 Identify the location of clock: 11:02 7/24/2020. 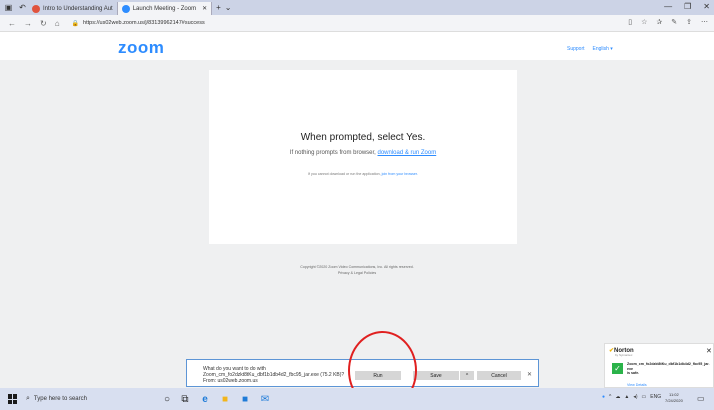
(674, 398).